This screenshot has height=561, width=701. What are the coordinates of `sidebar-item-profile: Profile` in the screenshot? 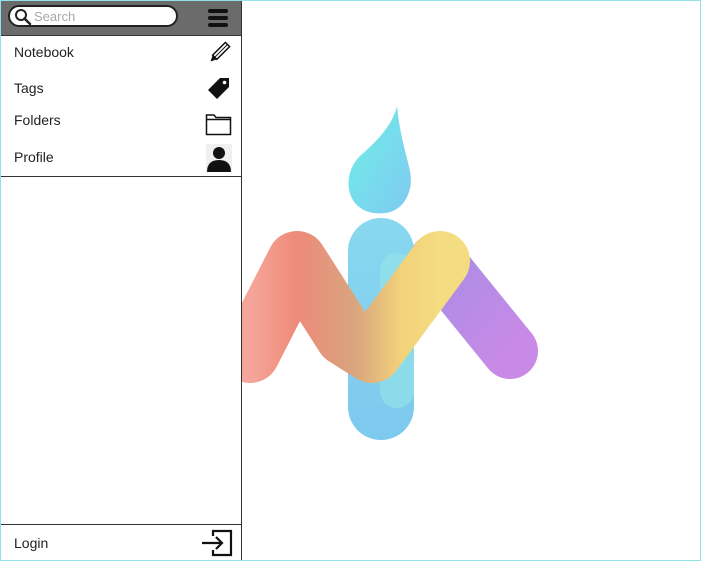 It's located at (121, 159).